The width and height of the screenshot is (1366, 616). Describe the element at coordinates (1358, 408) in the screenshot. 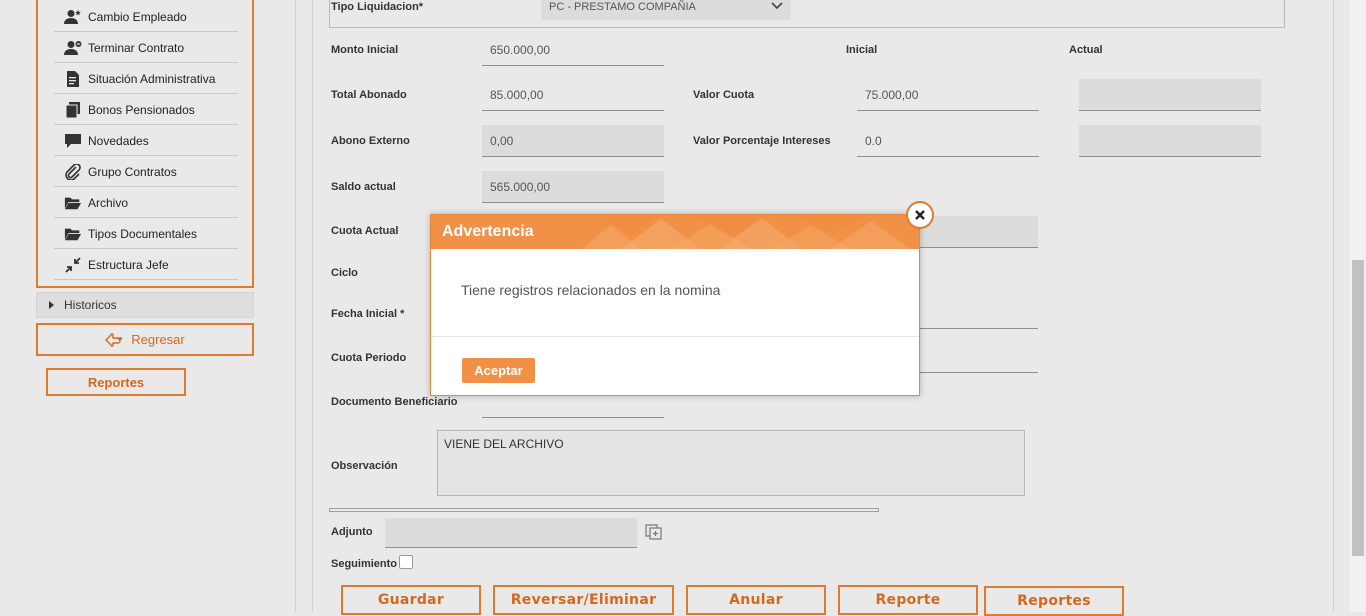

I see `scrollbar-thumb` at that location.